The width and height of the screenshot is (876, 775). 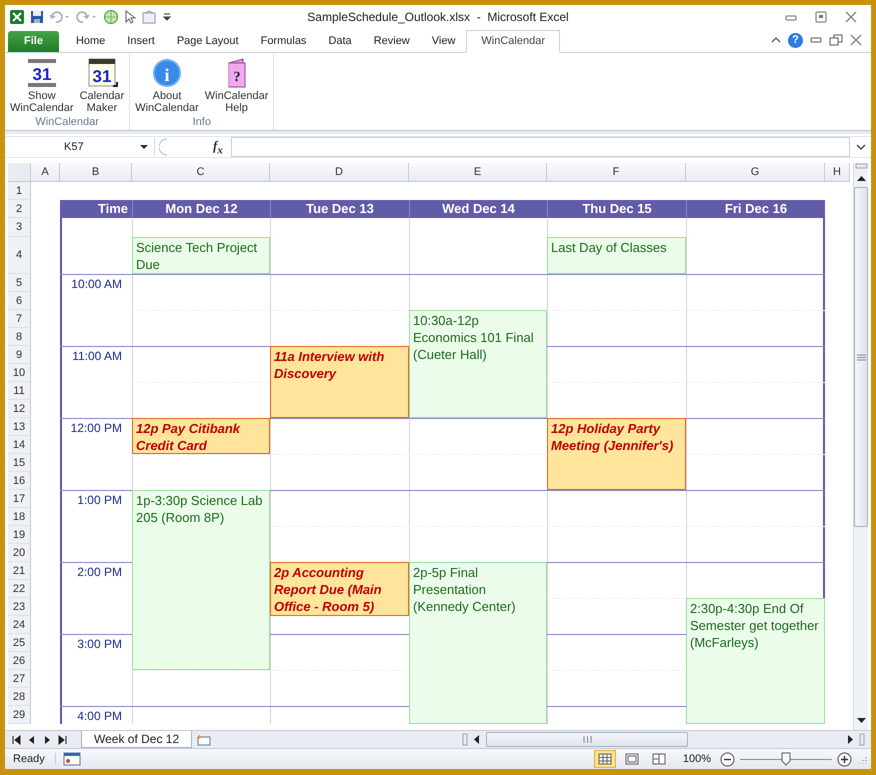 I want to click on resize-grip-icon, so click(x=862, y=759).